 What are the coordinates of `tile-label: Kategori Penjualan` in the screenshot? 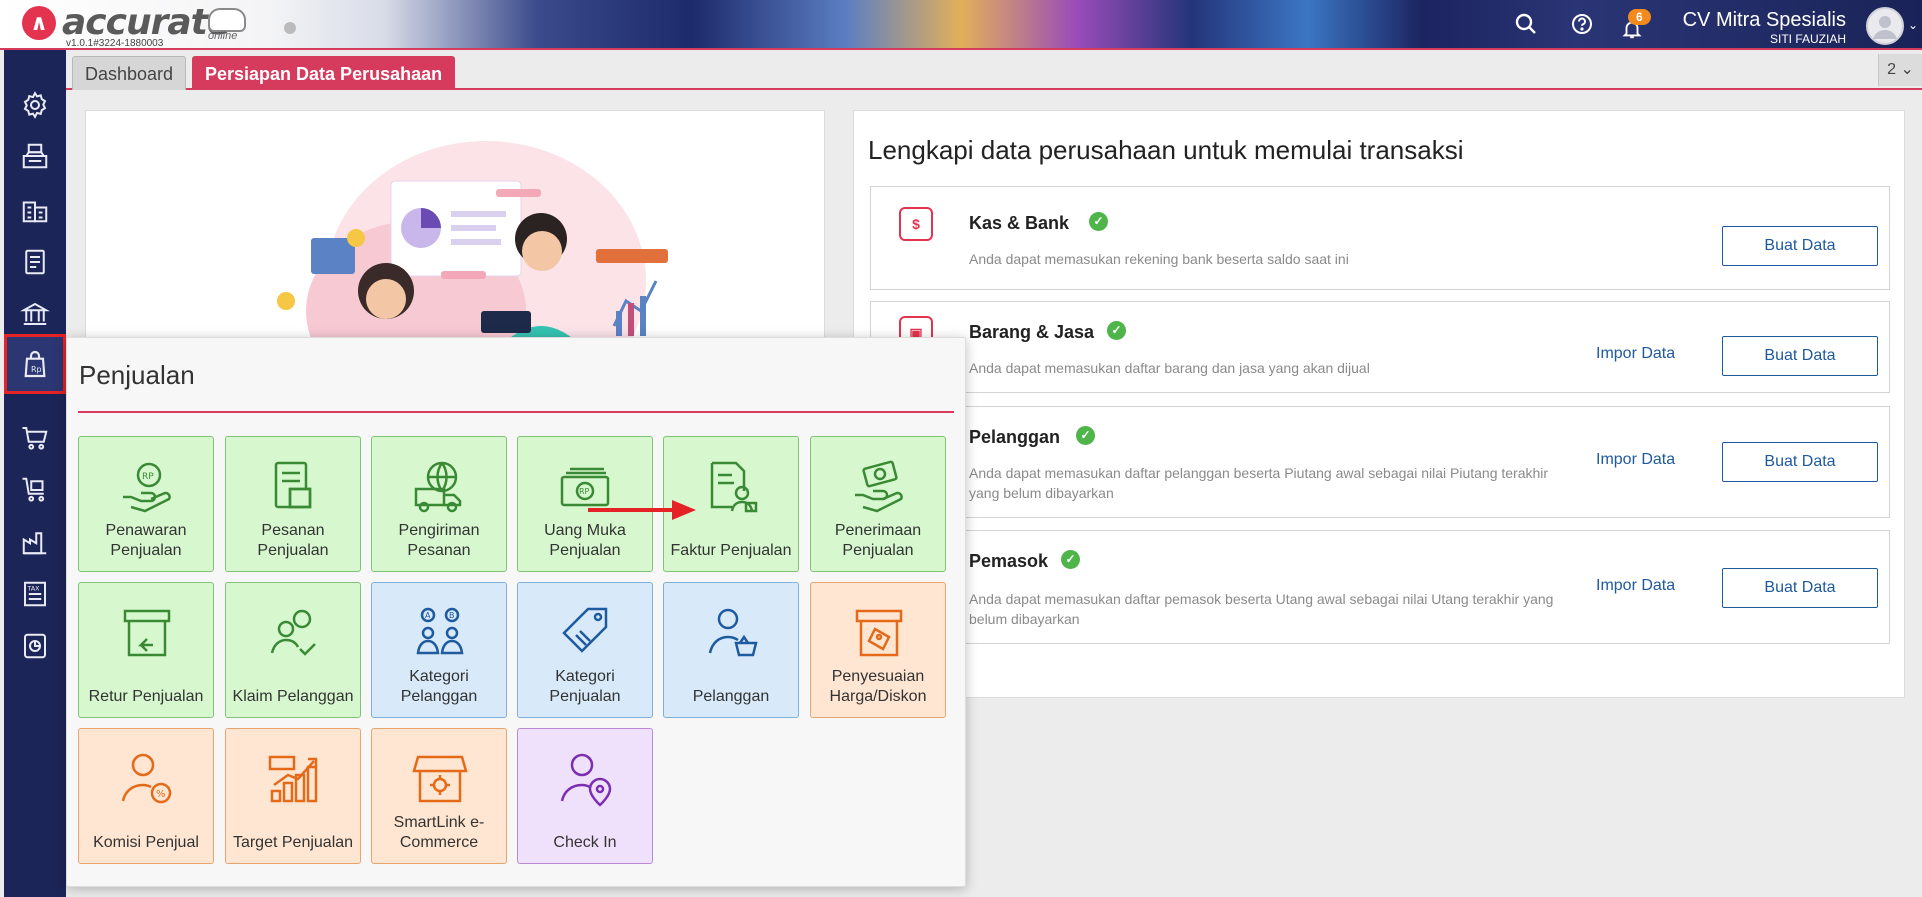 It's located at (585, 686).